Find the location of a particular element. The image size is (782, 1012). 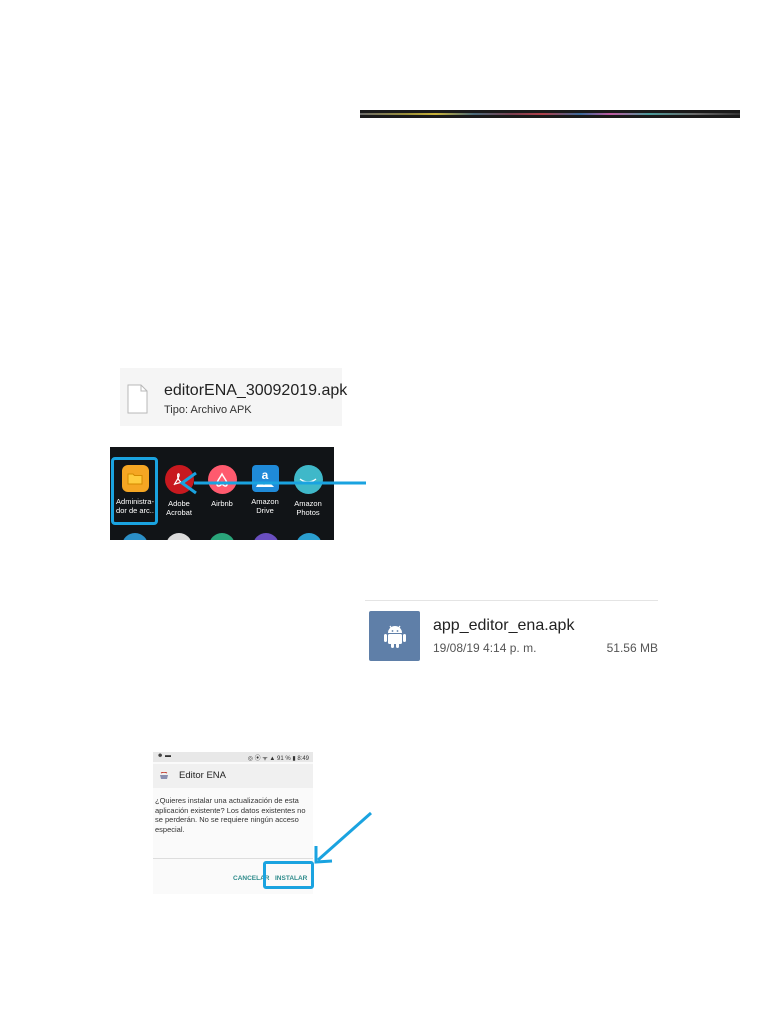

app-label-line: Administra- is located at coordinates (135, 501).